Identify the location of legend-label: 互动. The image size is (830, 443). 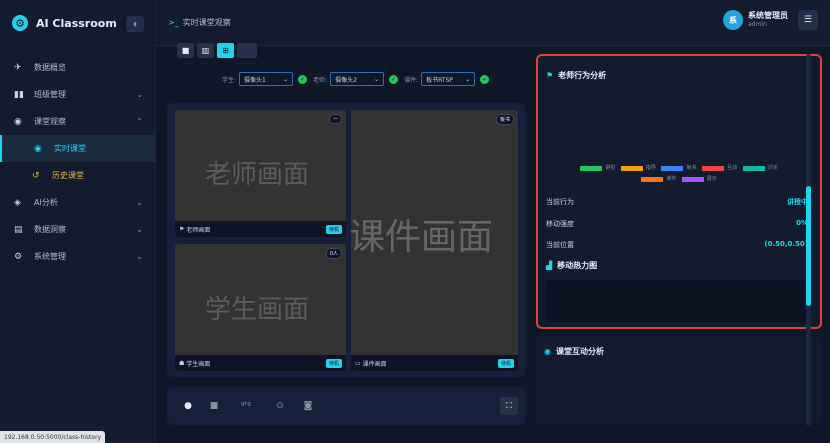
(732, 168).